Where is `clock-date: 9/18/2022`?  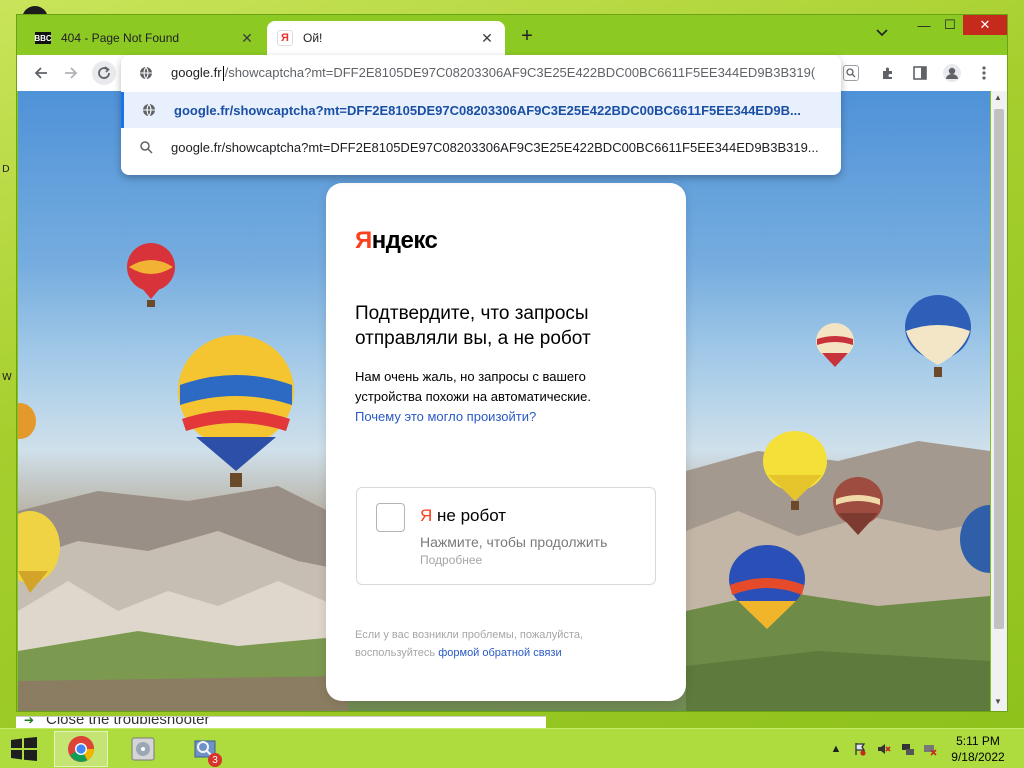 clock-date: 9/18/2022 is located at coordinates (978, 757).